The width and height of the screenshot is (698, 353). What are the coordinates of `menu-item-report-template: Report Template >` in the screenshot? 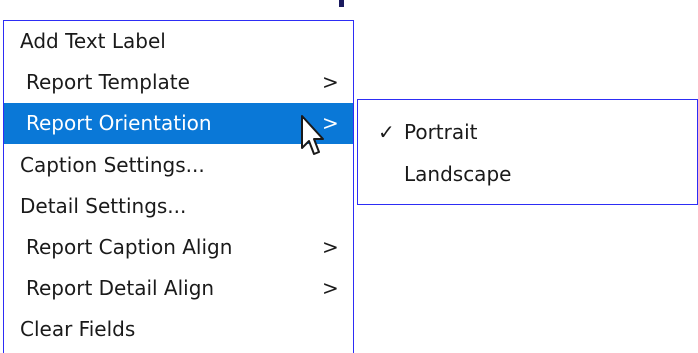 It's located at (178, 82).